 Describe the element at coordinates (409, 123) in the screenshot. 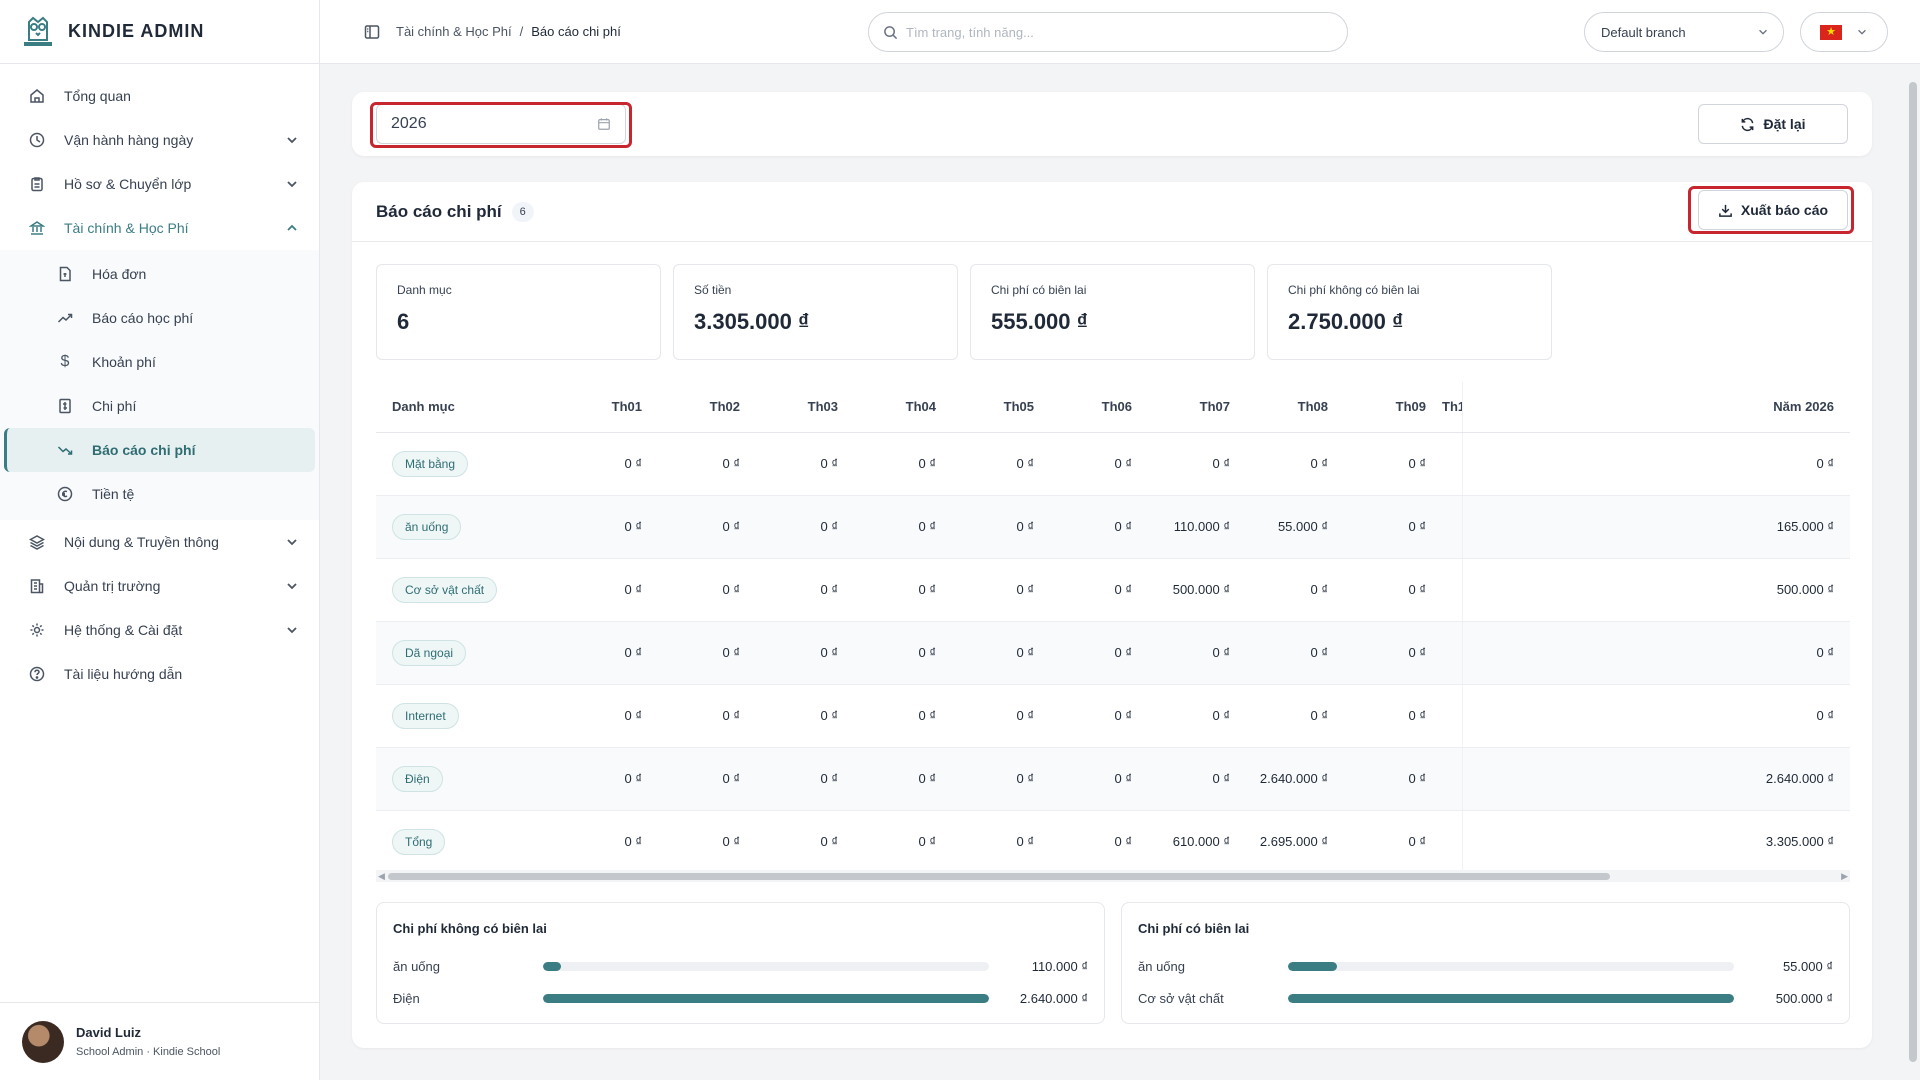

I see `year-picker-value: 2026` at that location.